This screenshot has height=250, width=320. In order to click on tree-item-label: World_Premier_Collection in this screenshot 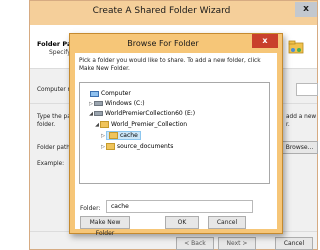, I will do `click(149, 124)`.